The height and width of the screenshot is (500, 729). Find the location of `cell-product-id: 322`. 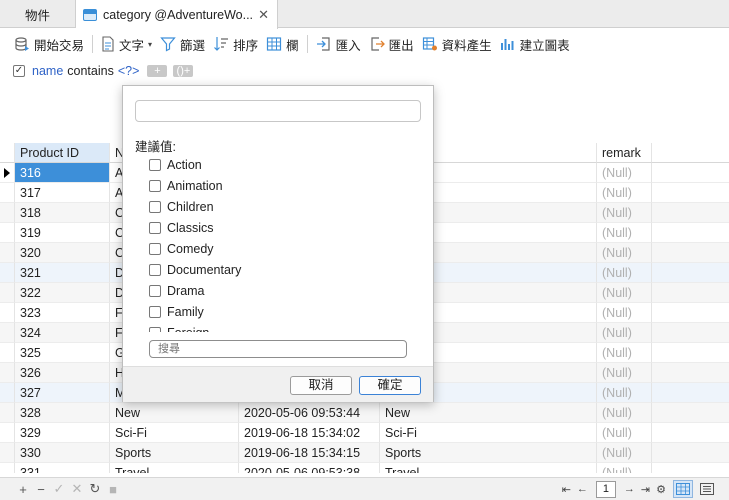

cell-product-id: 322 is located at coordinates (62, 293).